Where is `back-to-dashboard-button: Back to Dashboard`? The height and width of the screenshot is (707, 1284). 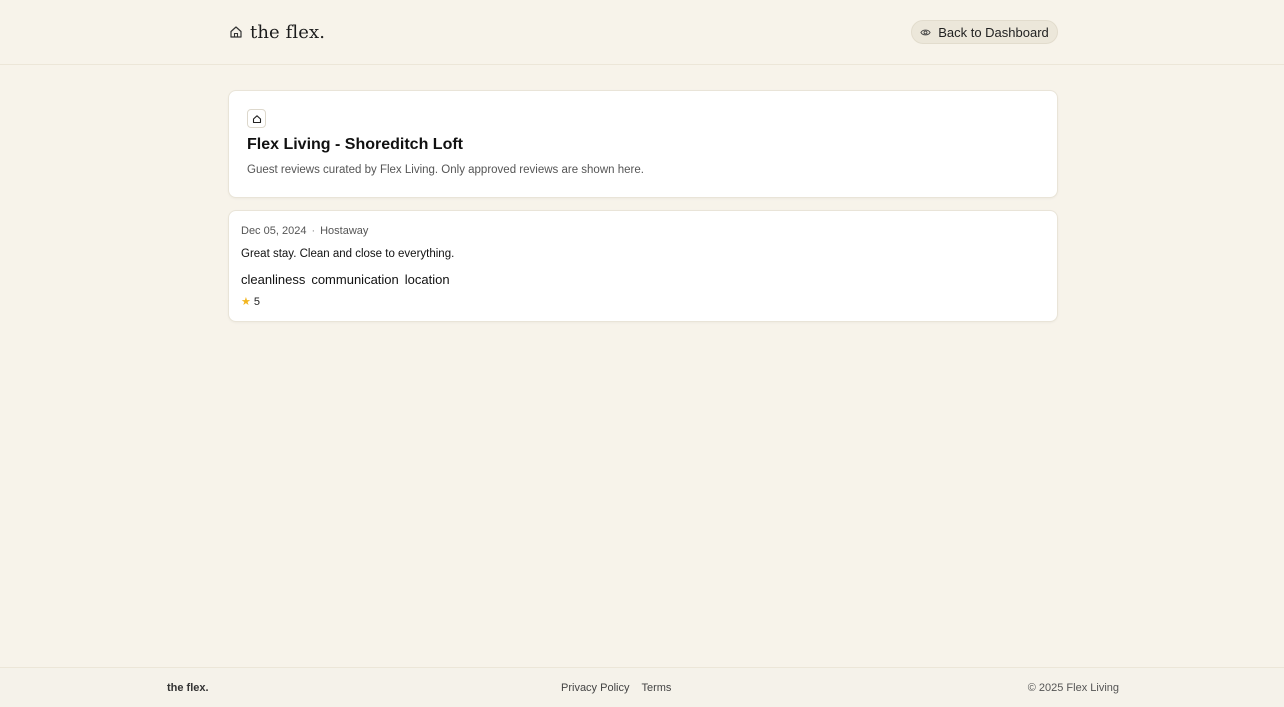 back-to-dashboard-button: Back to Dashboard is located at coordinates (984, 32).